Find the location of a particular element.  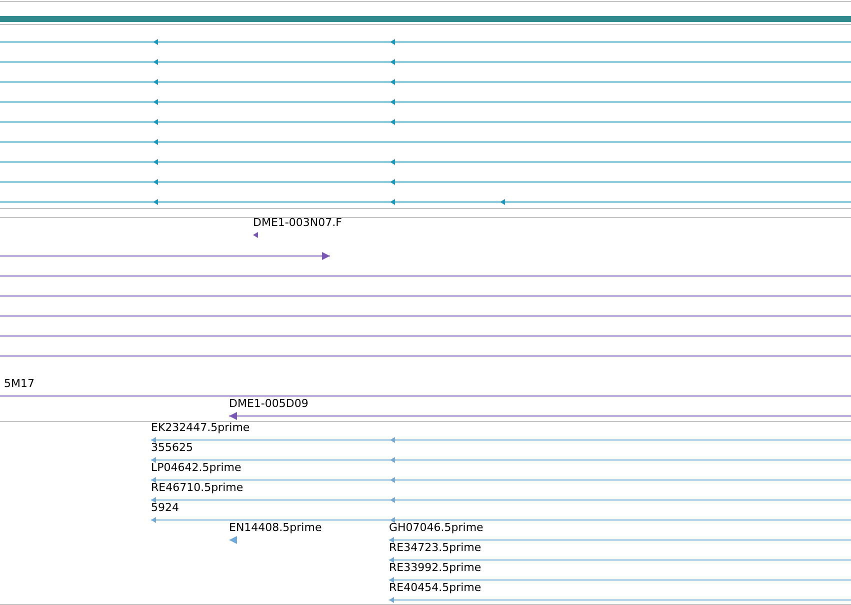

feature-label: DME1-003N07.F is located at coordinates (297, 222).